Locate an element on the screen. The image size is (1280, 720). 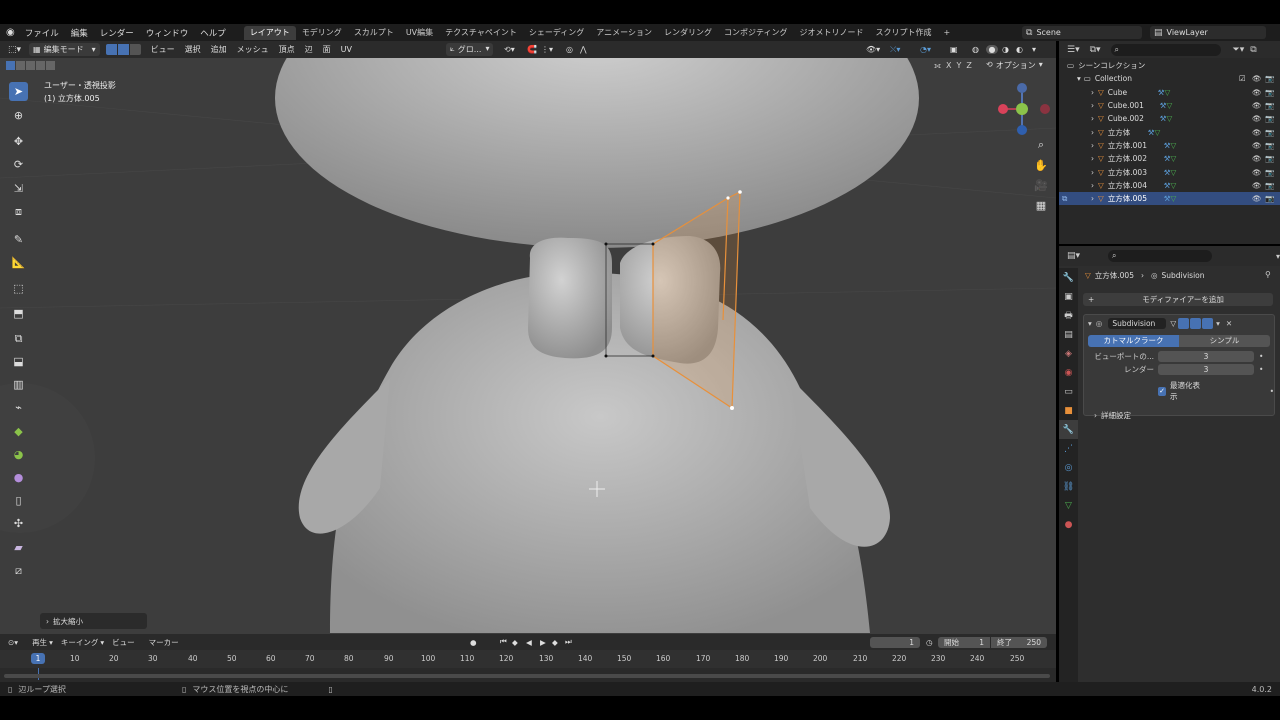
editor-type-icon: ⬚▾ is located at coordinates (14, 50).